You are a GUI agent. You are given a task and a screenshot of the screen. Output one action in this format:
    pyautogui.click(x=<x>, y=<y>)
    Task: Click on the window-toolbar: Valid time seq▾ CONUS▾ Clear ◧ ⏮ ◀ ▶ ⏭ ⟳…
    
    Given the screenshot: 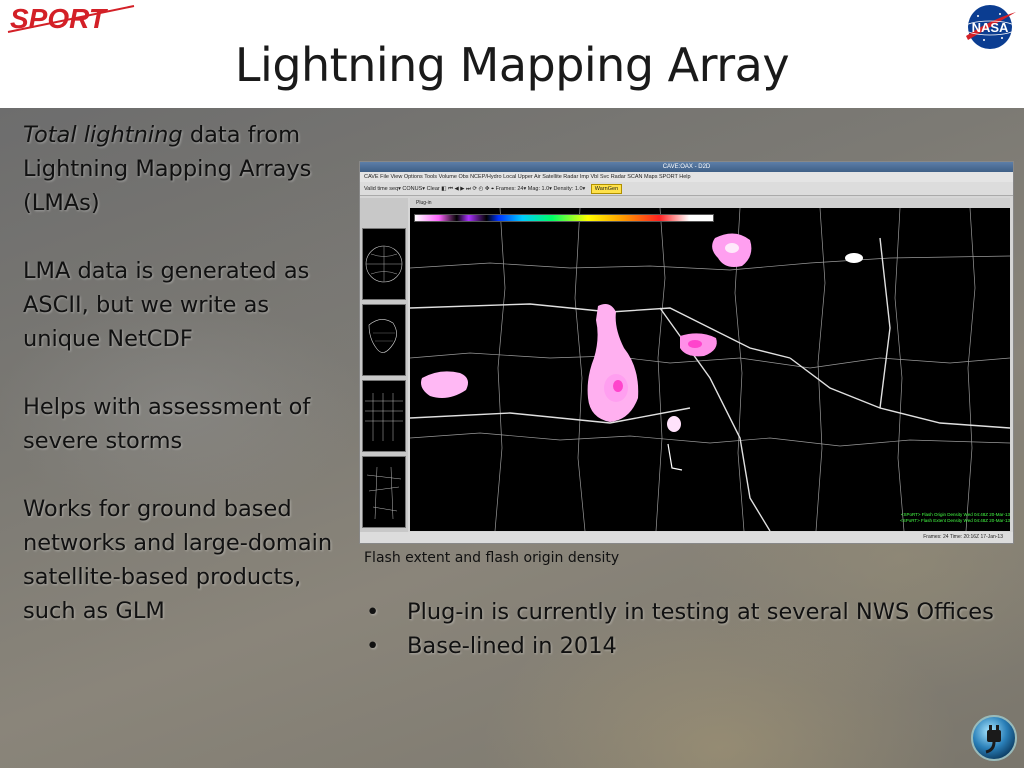 What is the action you would take?
    pyautogui.click(x=686, y=189)
    